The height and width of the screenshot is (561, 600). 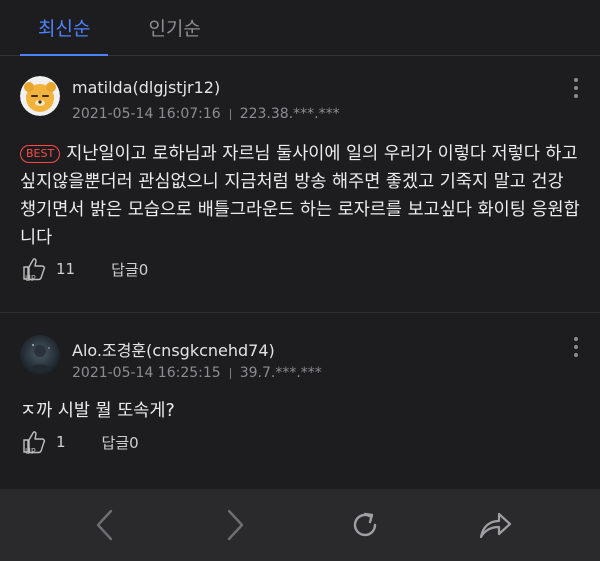 I want to click on forward-icon, so click(x=235, y=525).